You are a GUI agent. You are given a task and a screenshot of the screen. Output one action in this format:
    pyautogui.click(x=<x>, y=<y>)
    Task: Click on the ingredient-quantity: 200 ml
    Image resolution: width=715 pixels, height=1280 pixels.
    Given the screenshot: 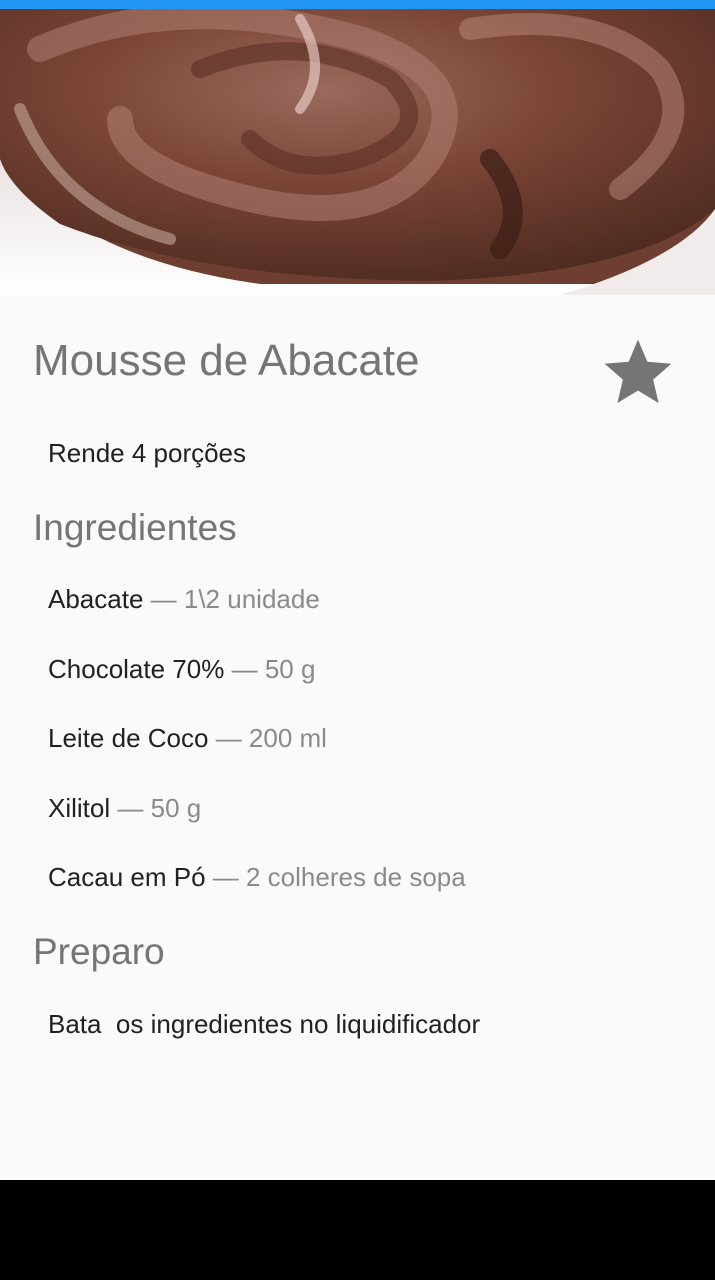 What is the action you would take?
    pyautogui.click(x=287, y=738)
    